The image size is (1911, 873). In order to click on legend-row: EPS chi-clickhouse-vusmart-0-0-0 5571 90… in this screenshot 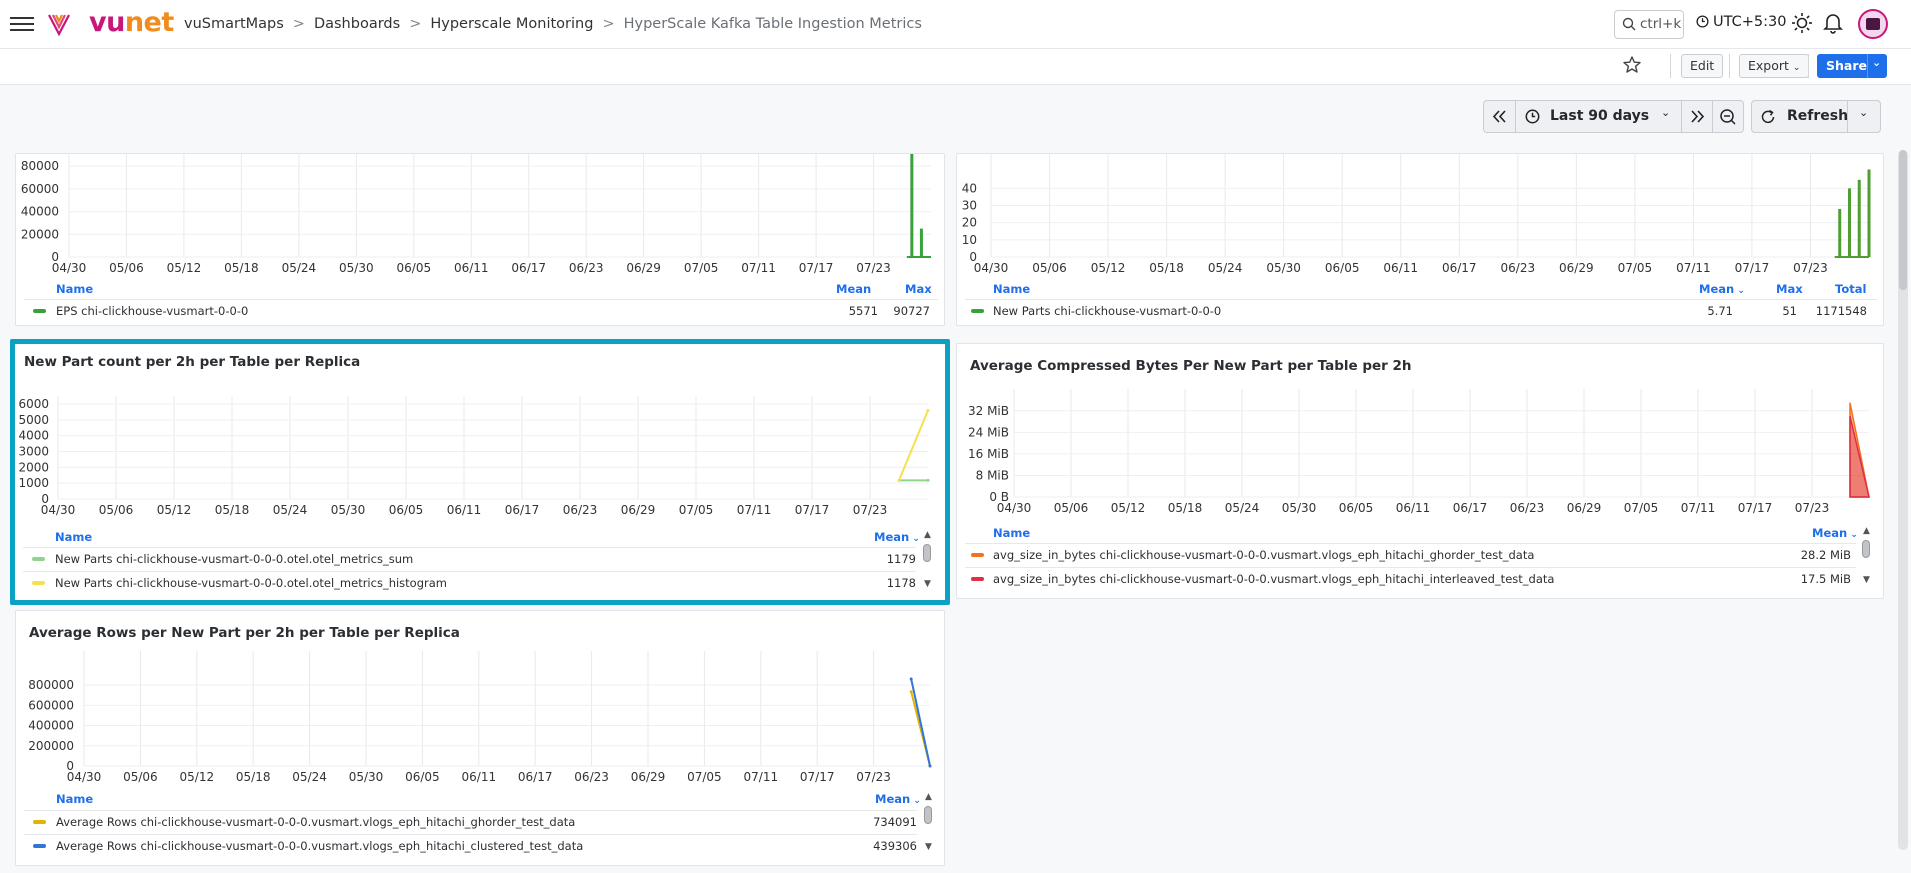, I will do `click(481, 310)`.